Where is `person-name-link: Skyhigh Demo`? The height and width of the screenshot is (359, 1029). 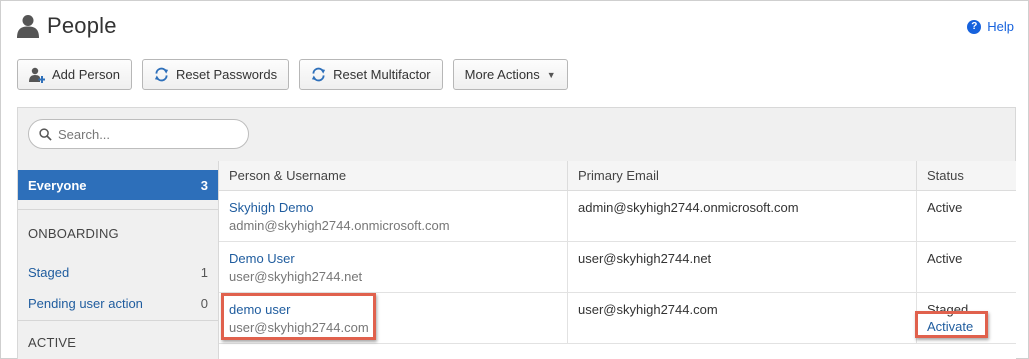
person-name-link: Skyhigh Demo is located at coordinates (393, 207).